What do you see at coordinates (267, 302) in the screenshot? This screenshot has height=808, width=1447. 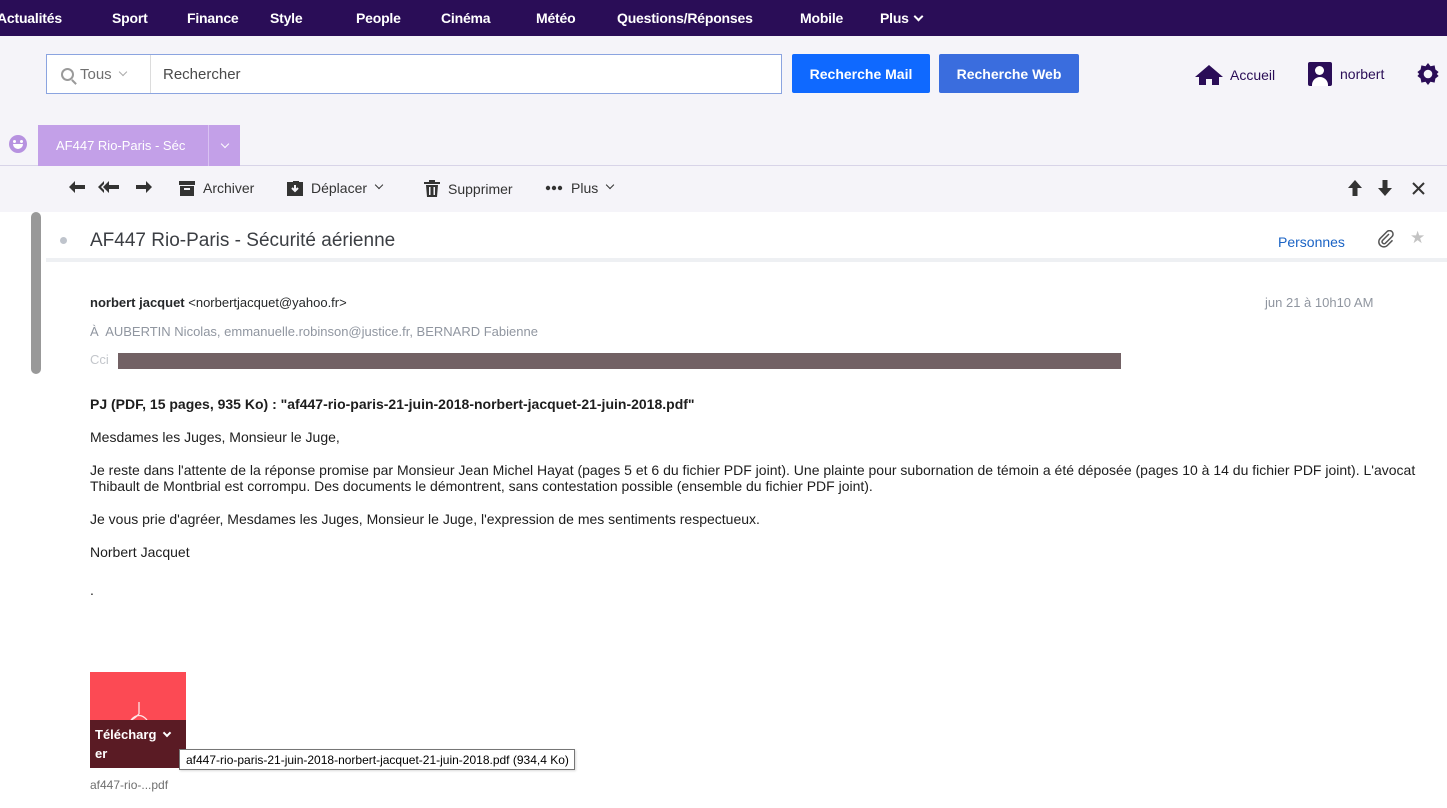 I see `sender-email: <norbertjacquet@yahoo.fr>` at bounding box center [267, 302].